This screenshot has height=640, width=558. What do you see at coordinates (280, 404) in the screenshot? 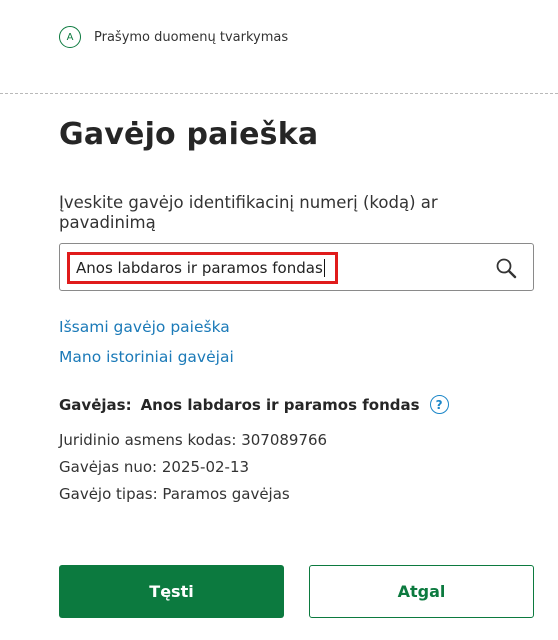
I see `recipient-name: Anos labdaros ir paramos fondas` at bounding box center [280, 404].